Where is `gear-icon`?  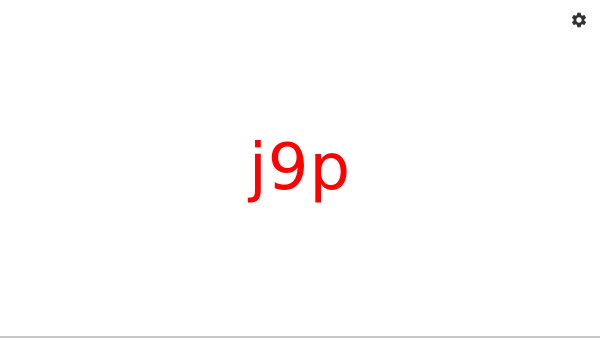
gear-icon is located at coordinates (579, 20).